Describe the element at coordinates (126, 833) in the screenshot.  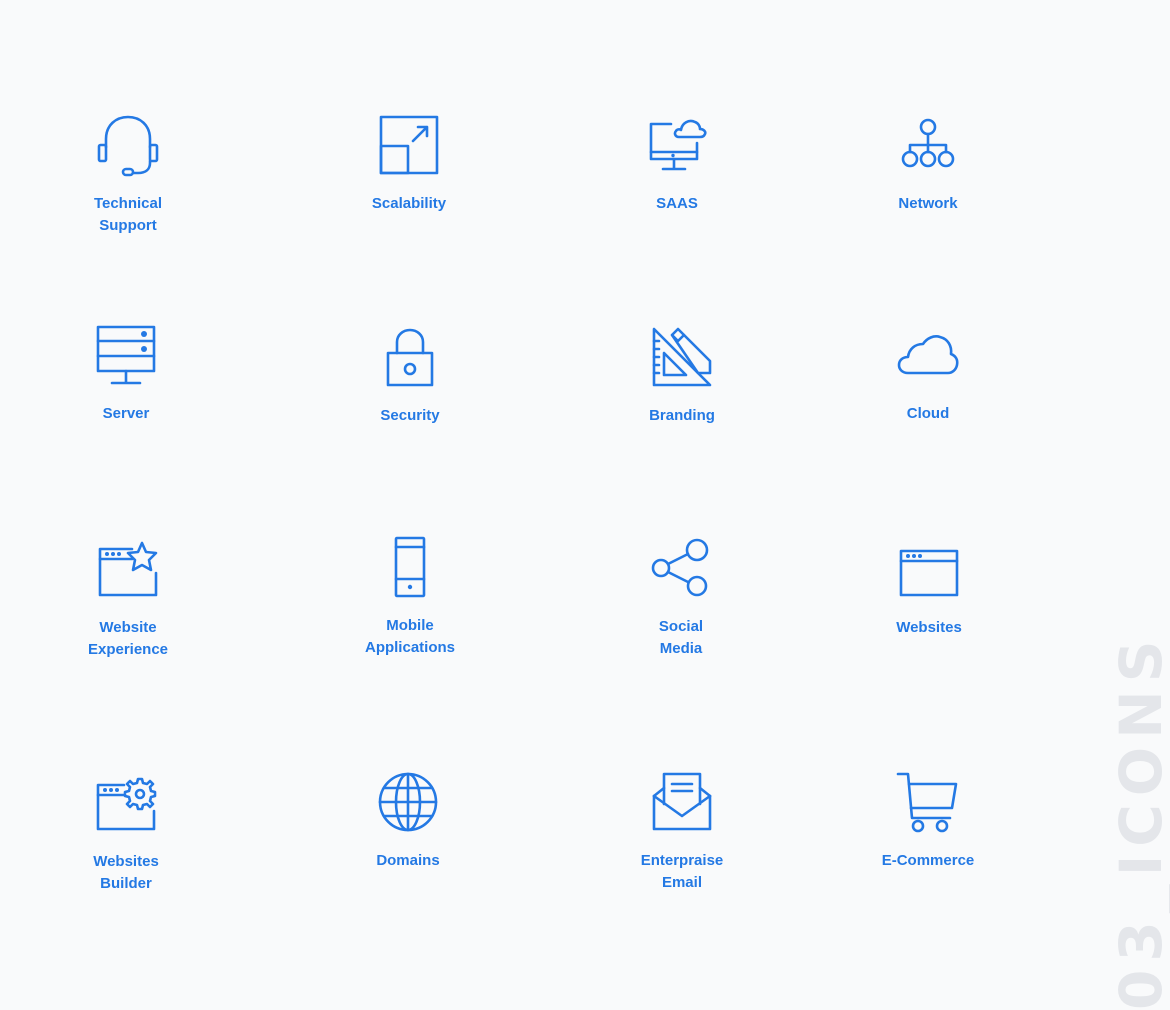
I see `icon-websites-builder: Websites Builder` at that location.